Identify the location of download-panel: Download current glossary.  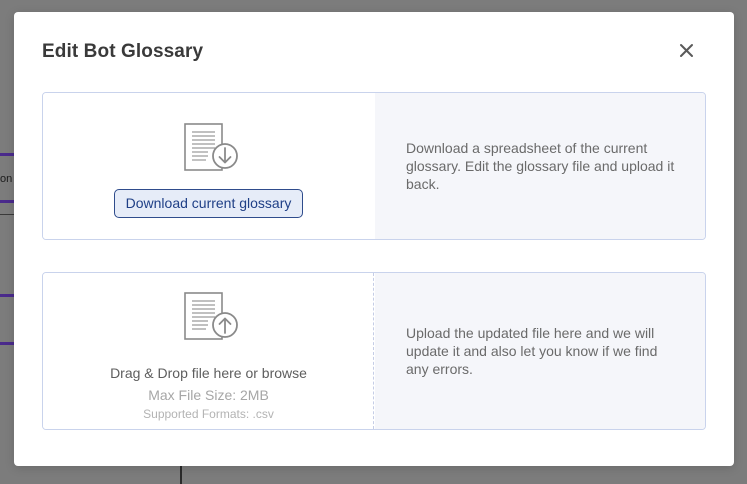
(209, 166).